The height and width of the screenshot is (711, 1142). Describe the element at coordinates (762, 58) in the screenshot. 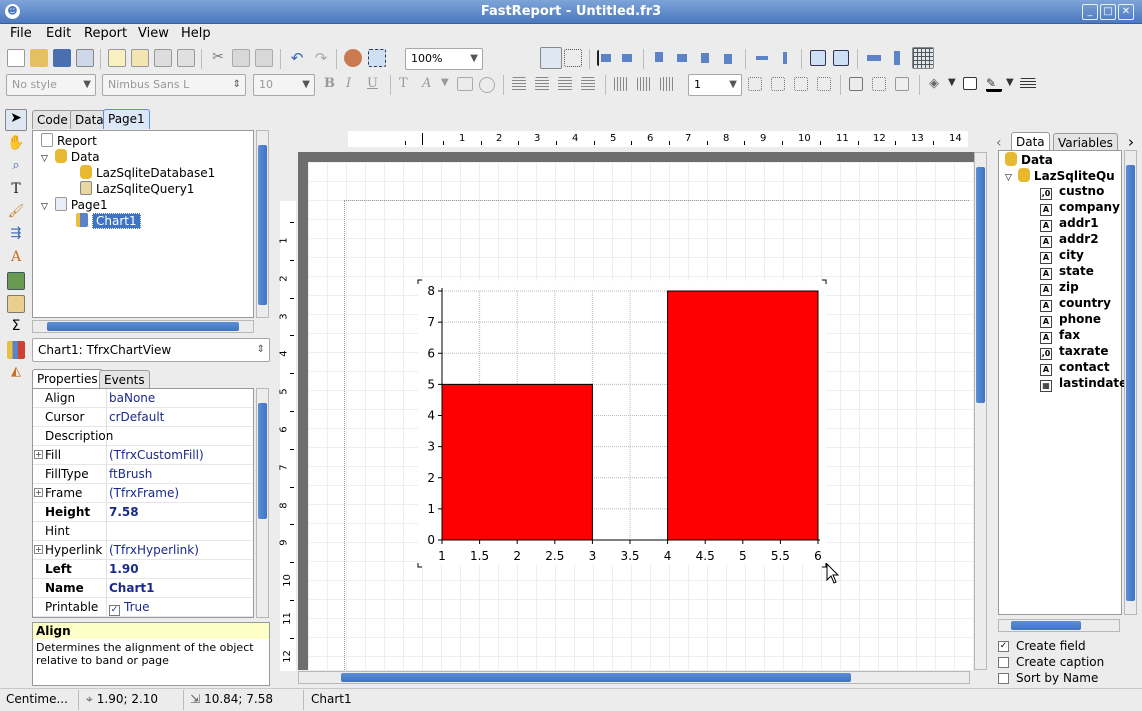

I see `space-horizontal-icon` at that location.